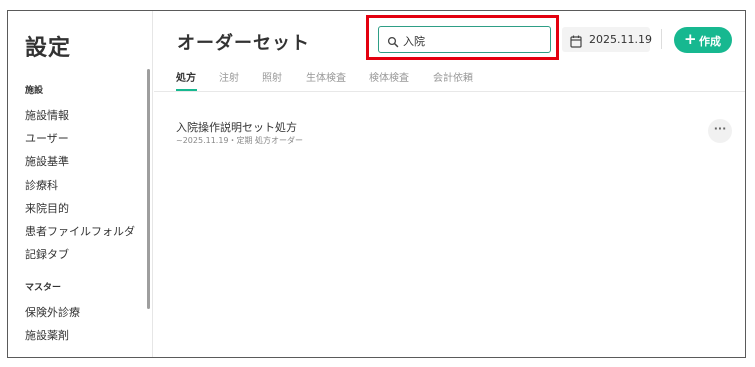  I want to click on order-set-title: 入院操作説明セット処方, so click(236, 127).